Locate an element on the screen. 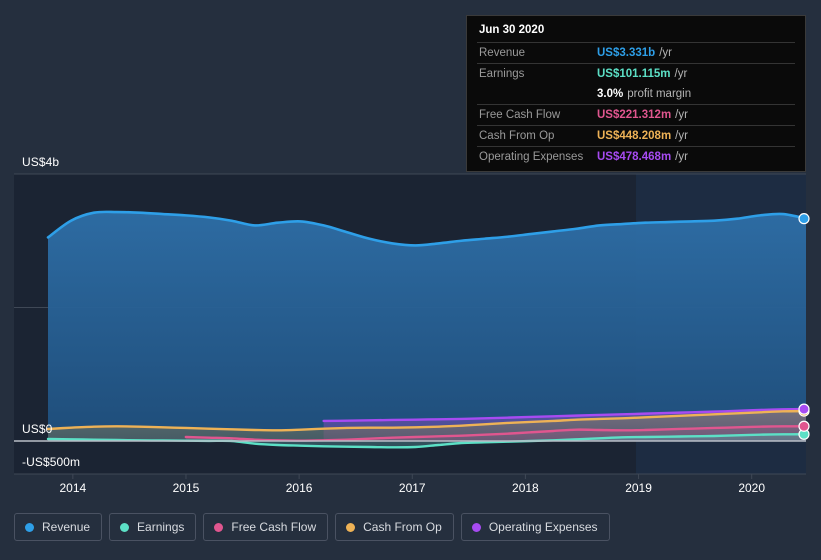  x-axis-label-2015: 2015 is located at coordinates (186, 488).